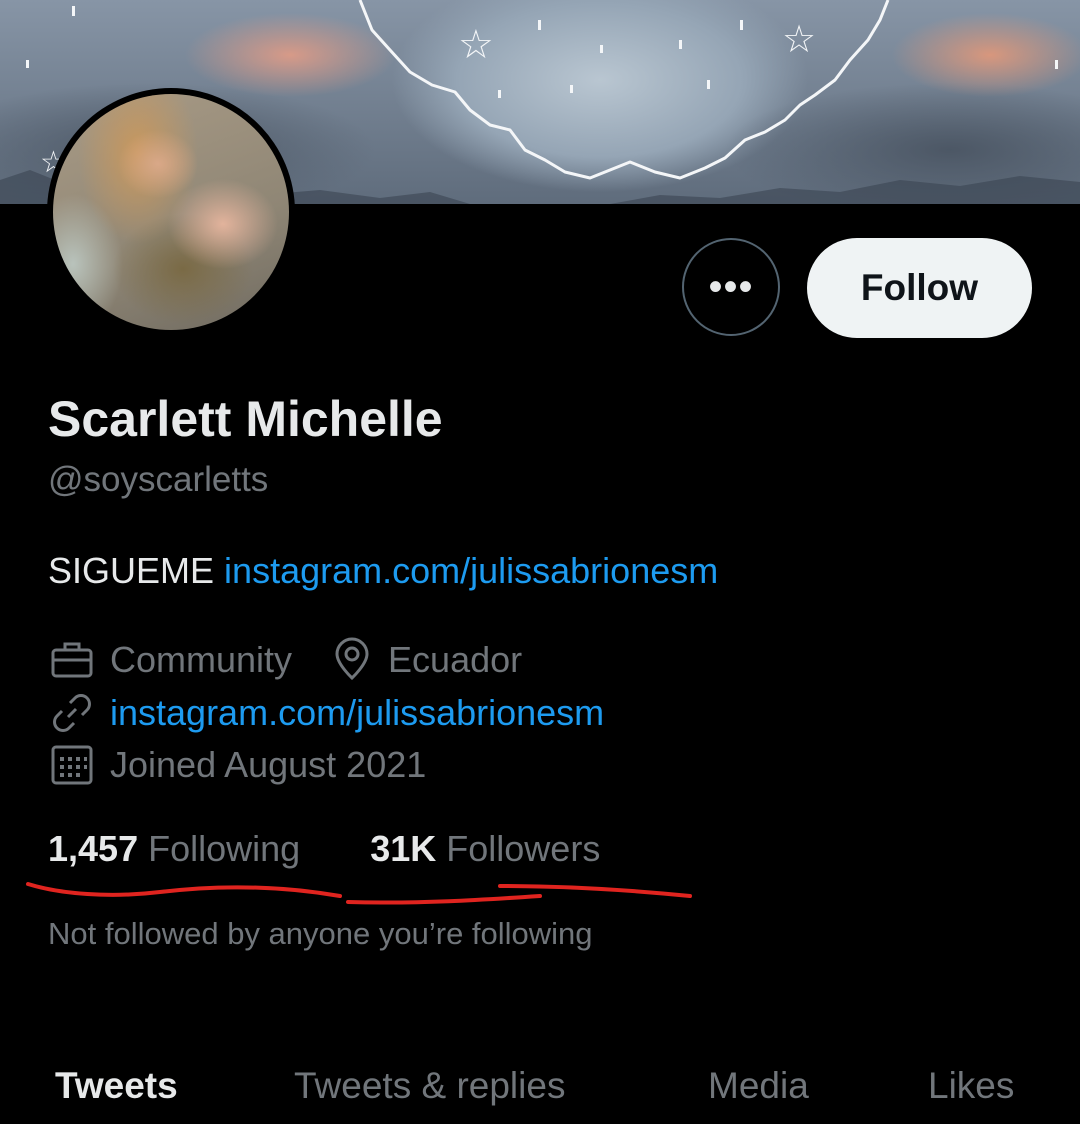 This screenshot has height=1124, width=1080. I want to click on tab-media: Media, so click(758, 1086).